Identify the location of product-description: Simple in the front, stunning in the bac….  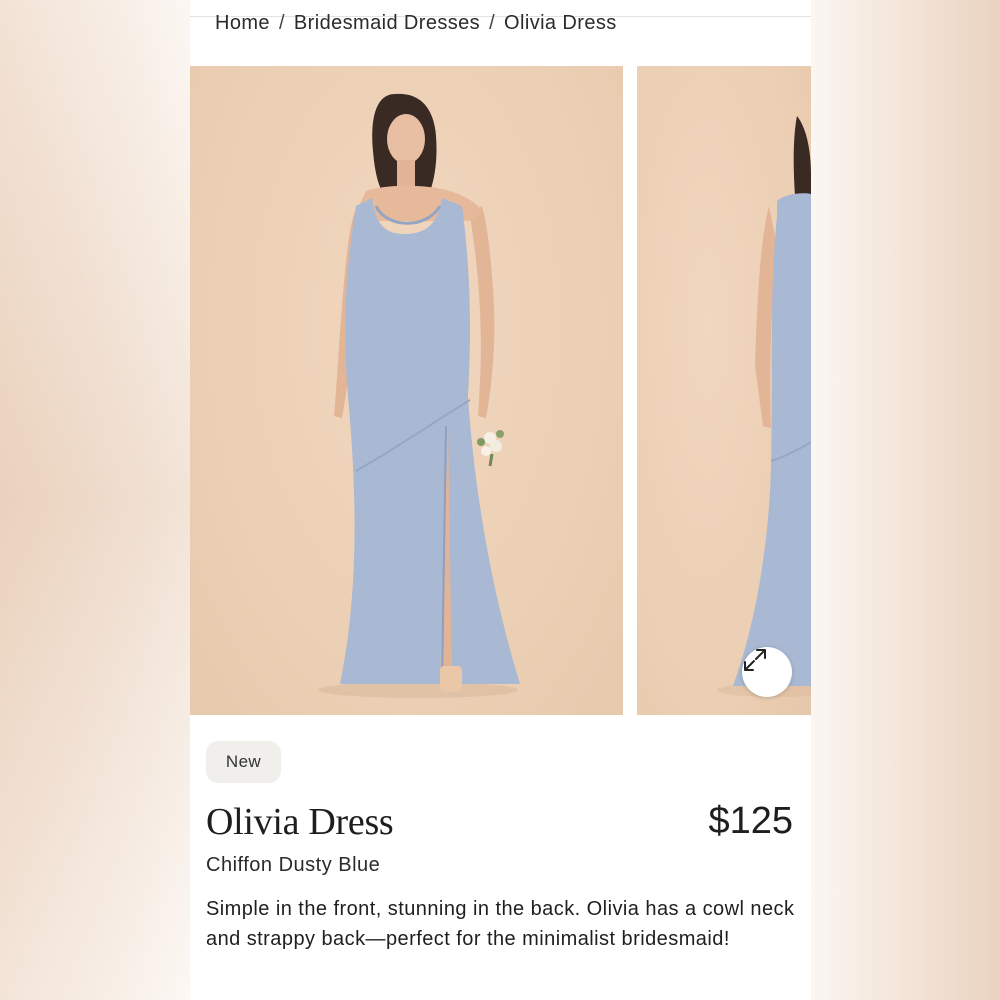
(500, 924).